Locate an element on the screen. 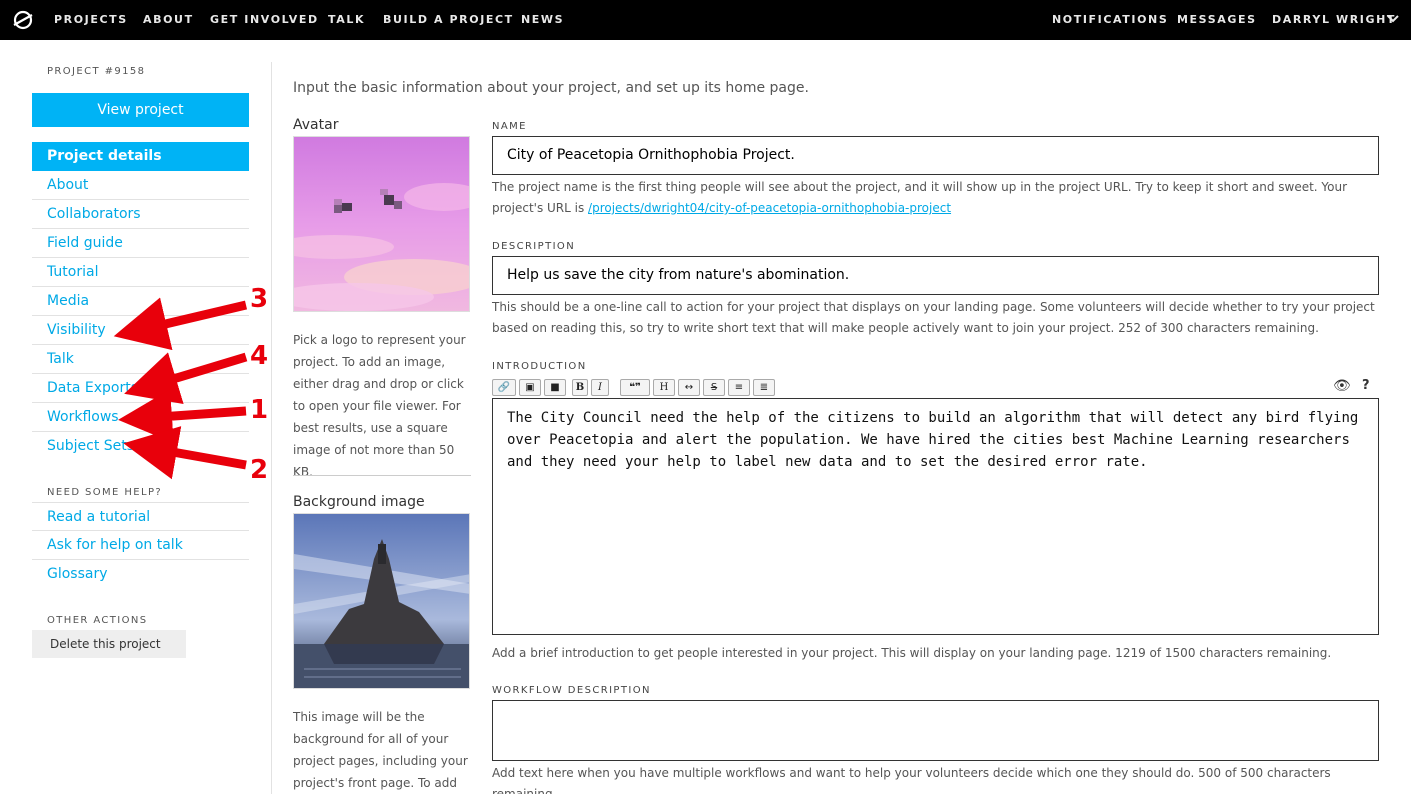  other-actions-heading: OTHER ACTIONS is located at coordinates (97, 620).